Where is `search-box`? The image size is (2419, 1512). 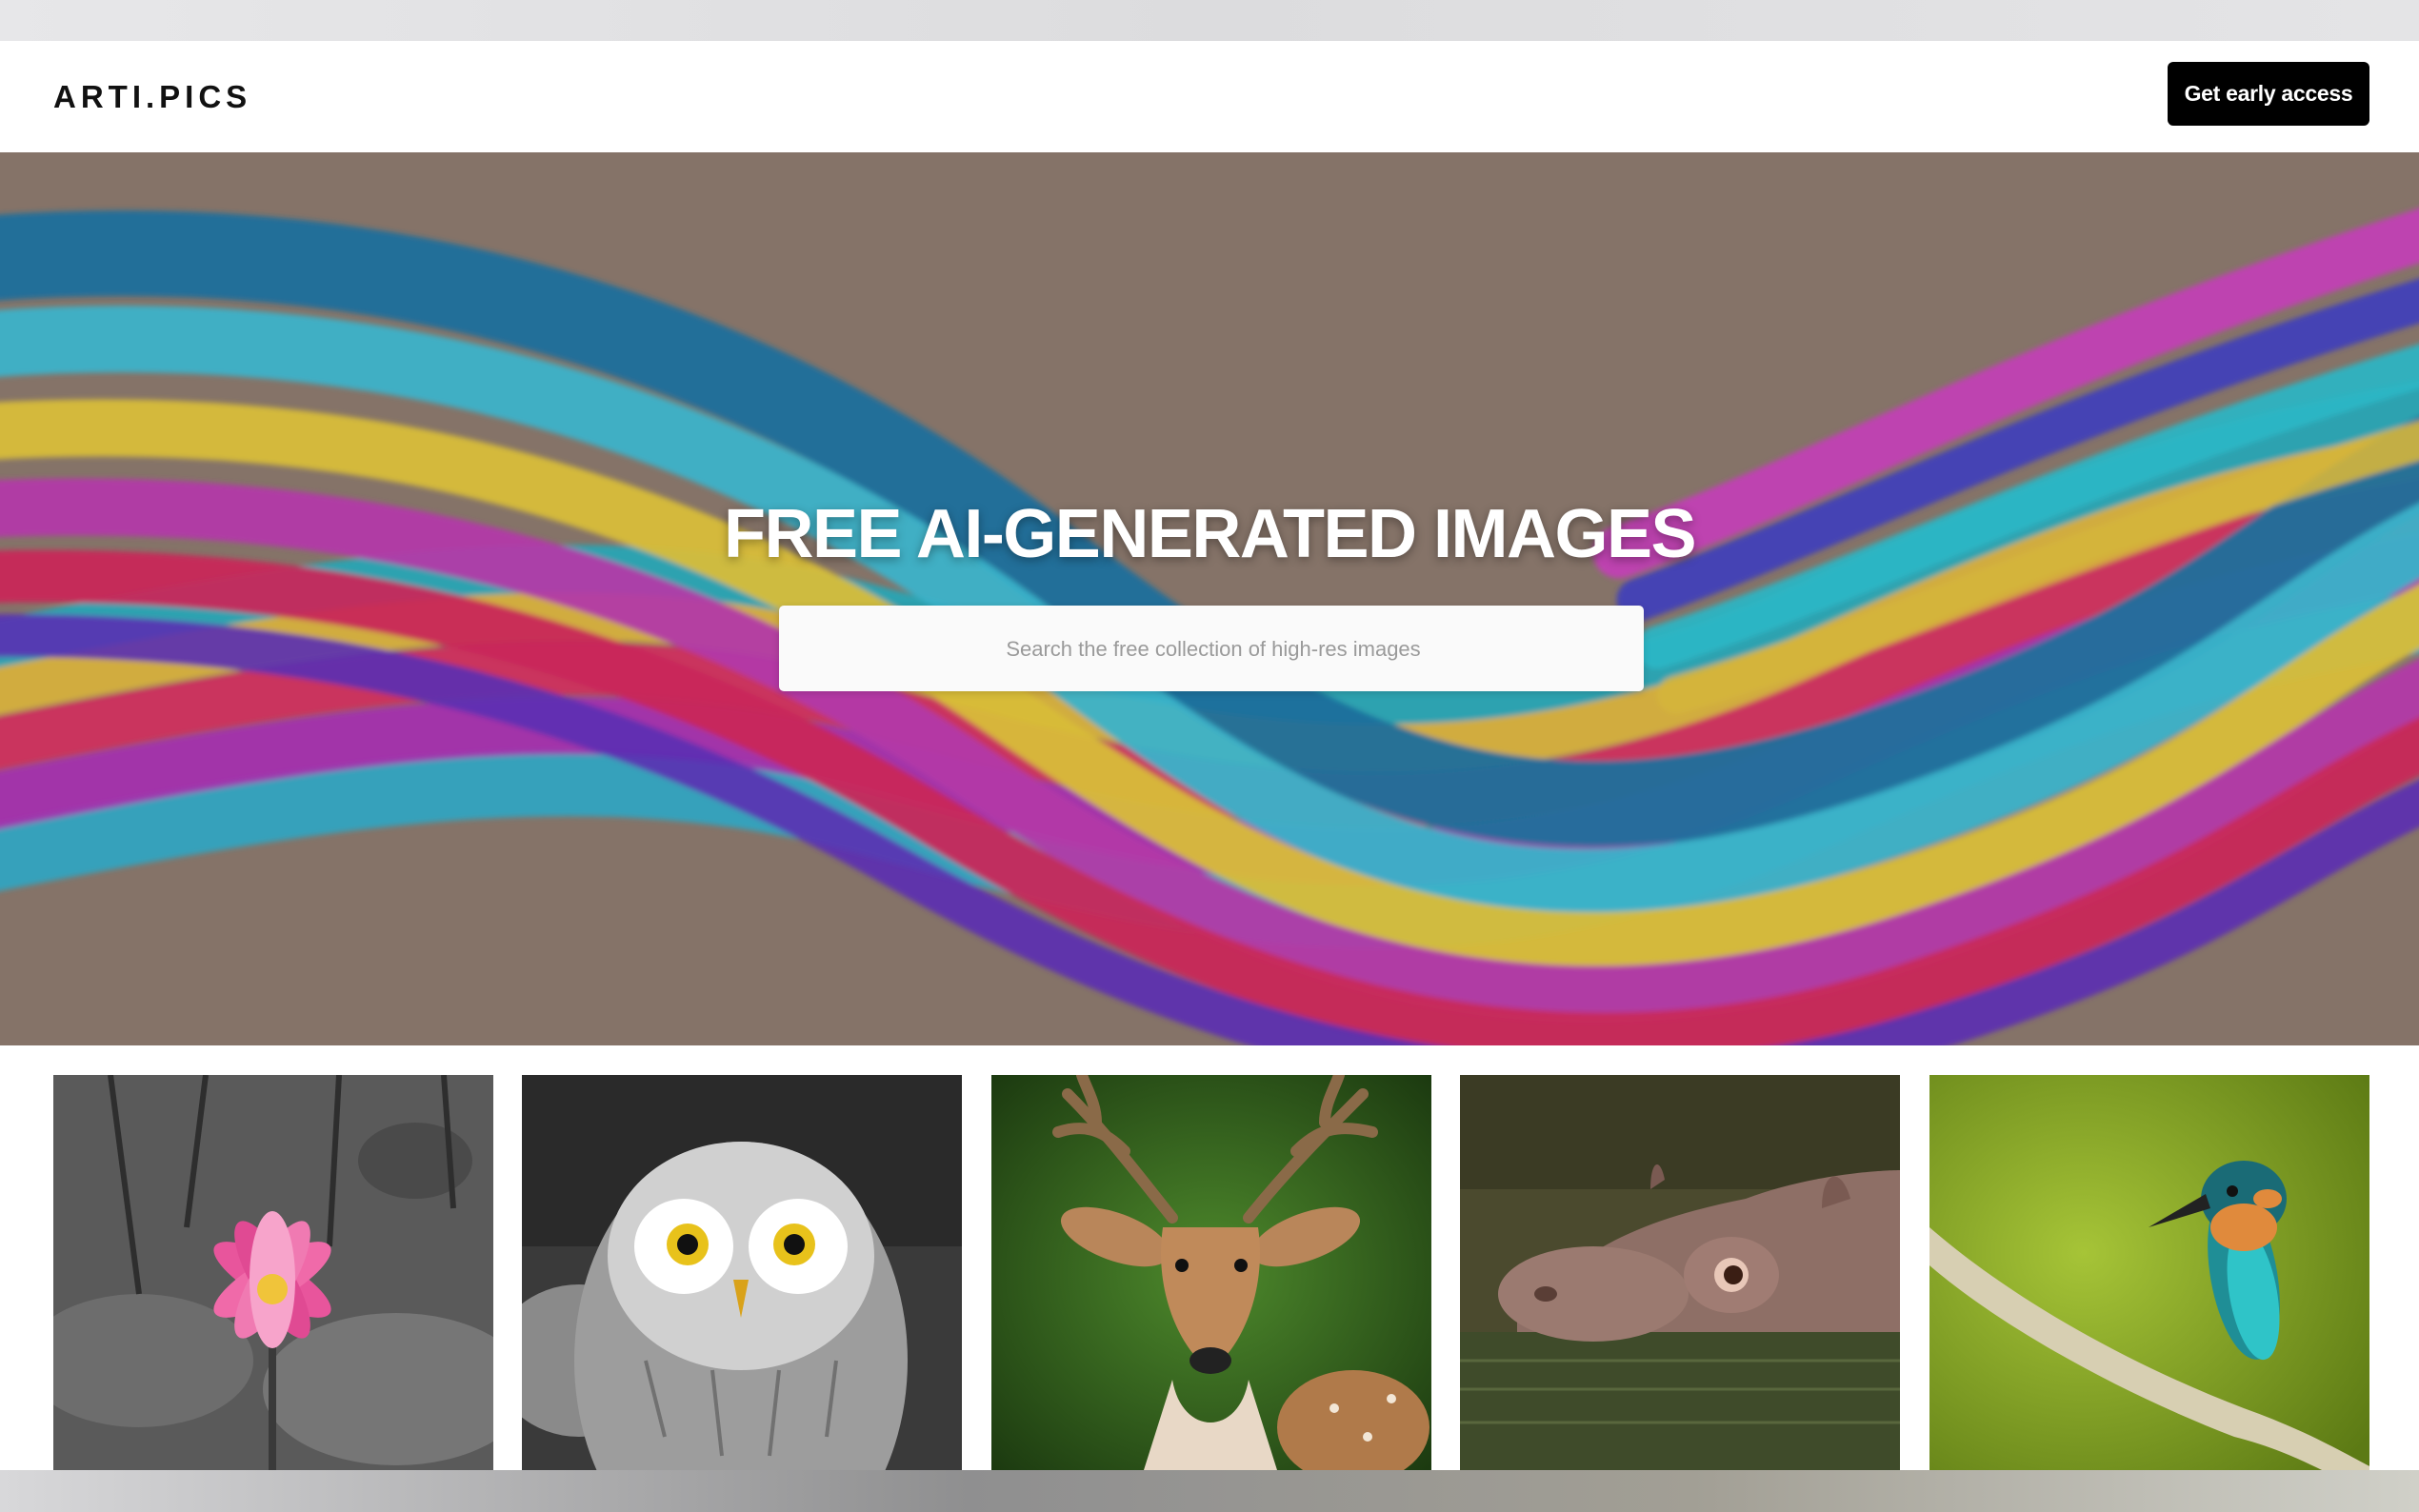 search-box is located at coordinates (1213, 649).